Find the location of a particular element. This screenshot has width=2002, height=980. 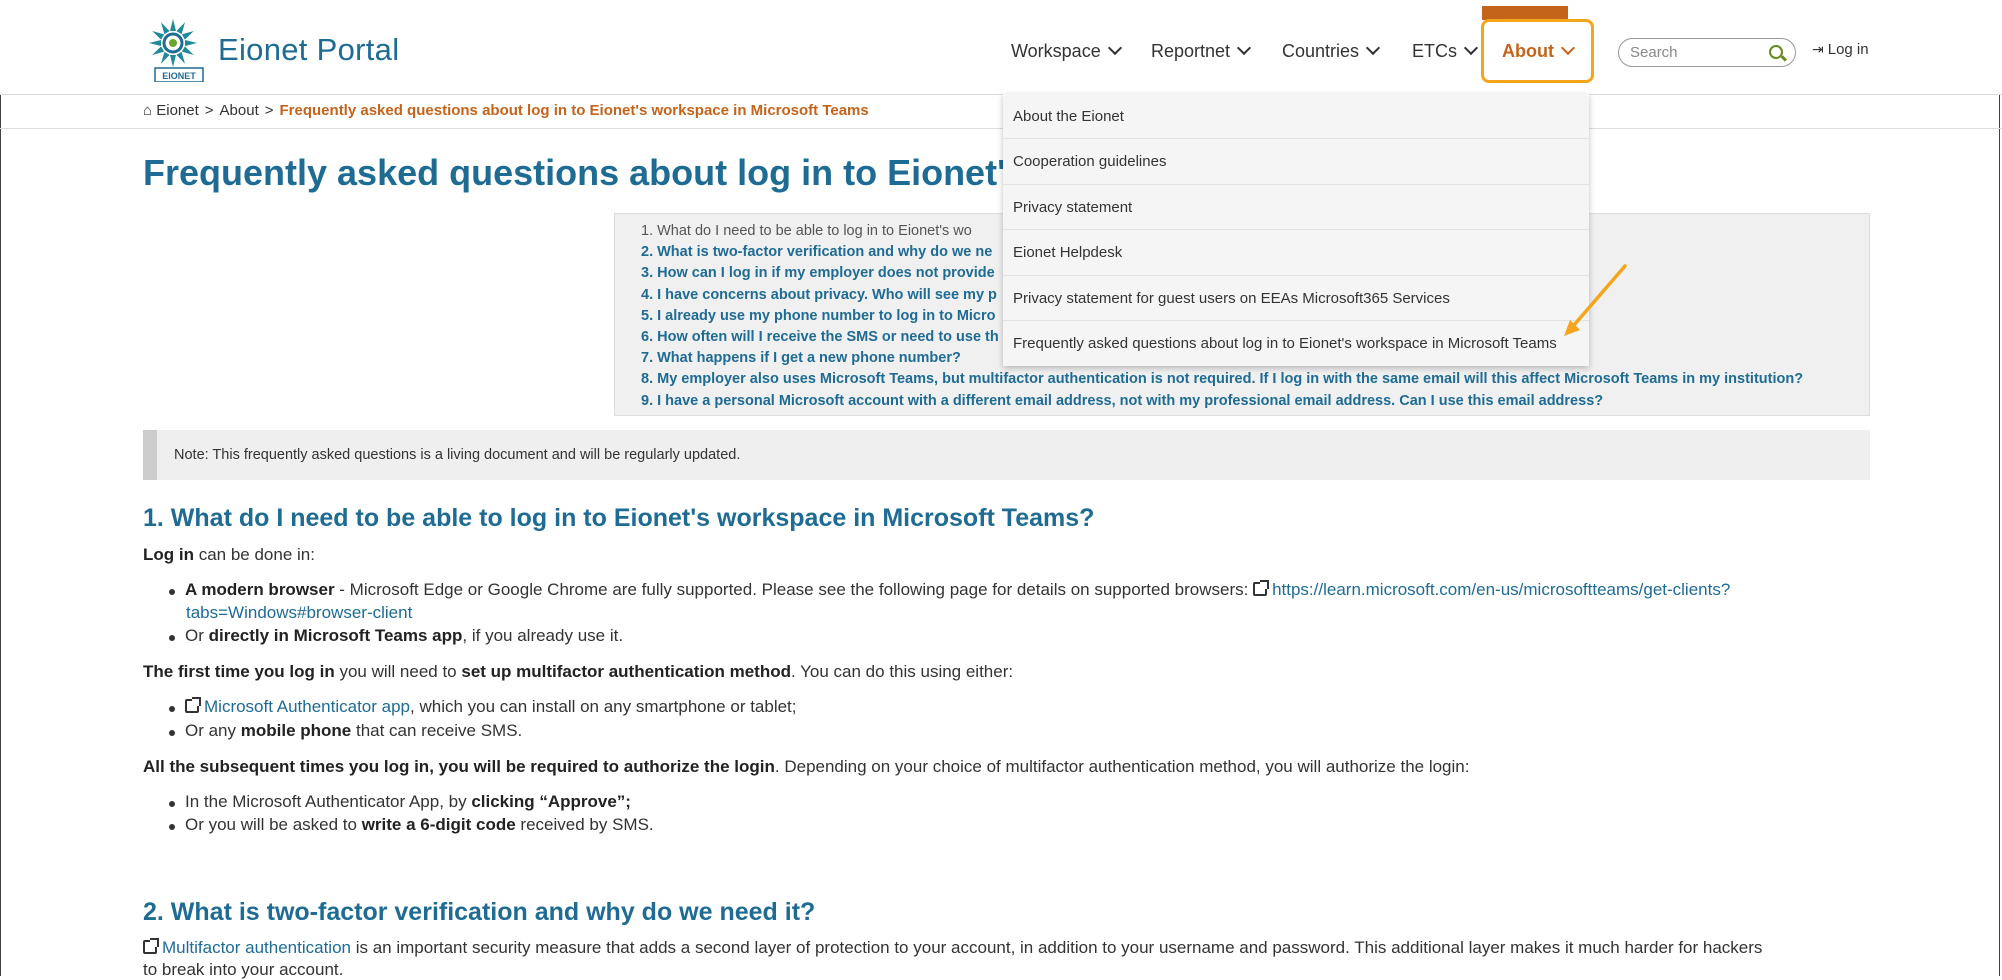

search-input: Search is located at coordinates (1707, 52).